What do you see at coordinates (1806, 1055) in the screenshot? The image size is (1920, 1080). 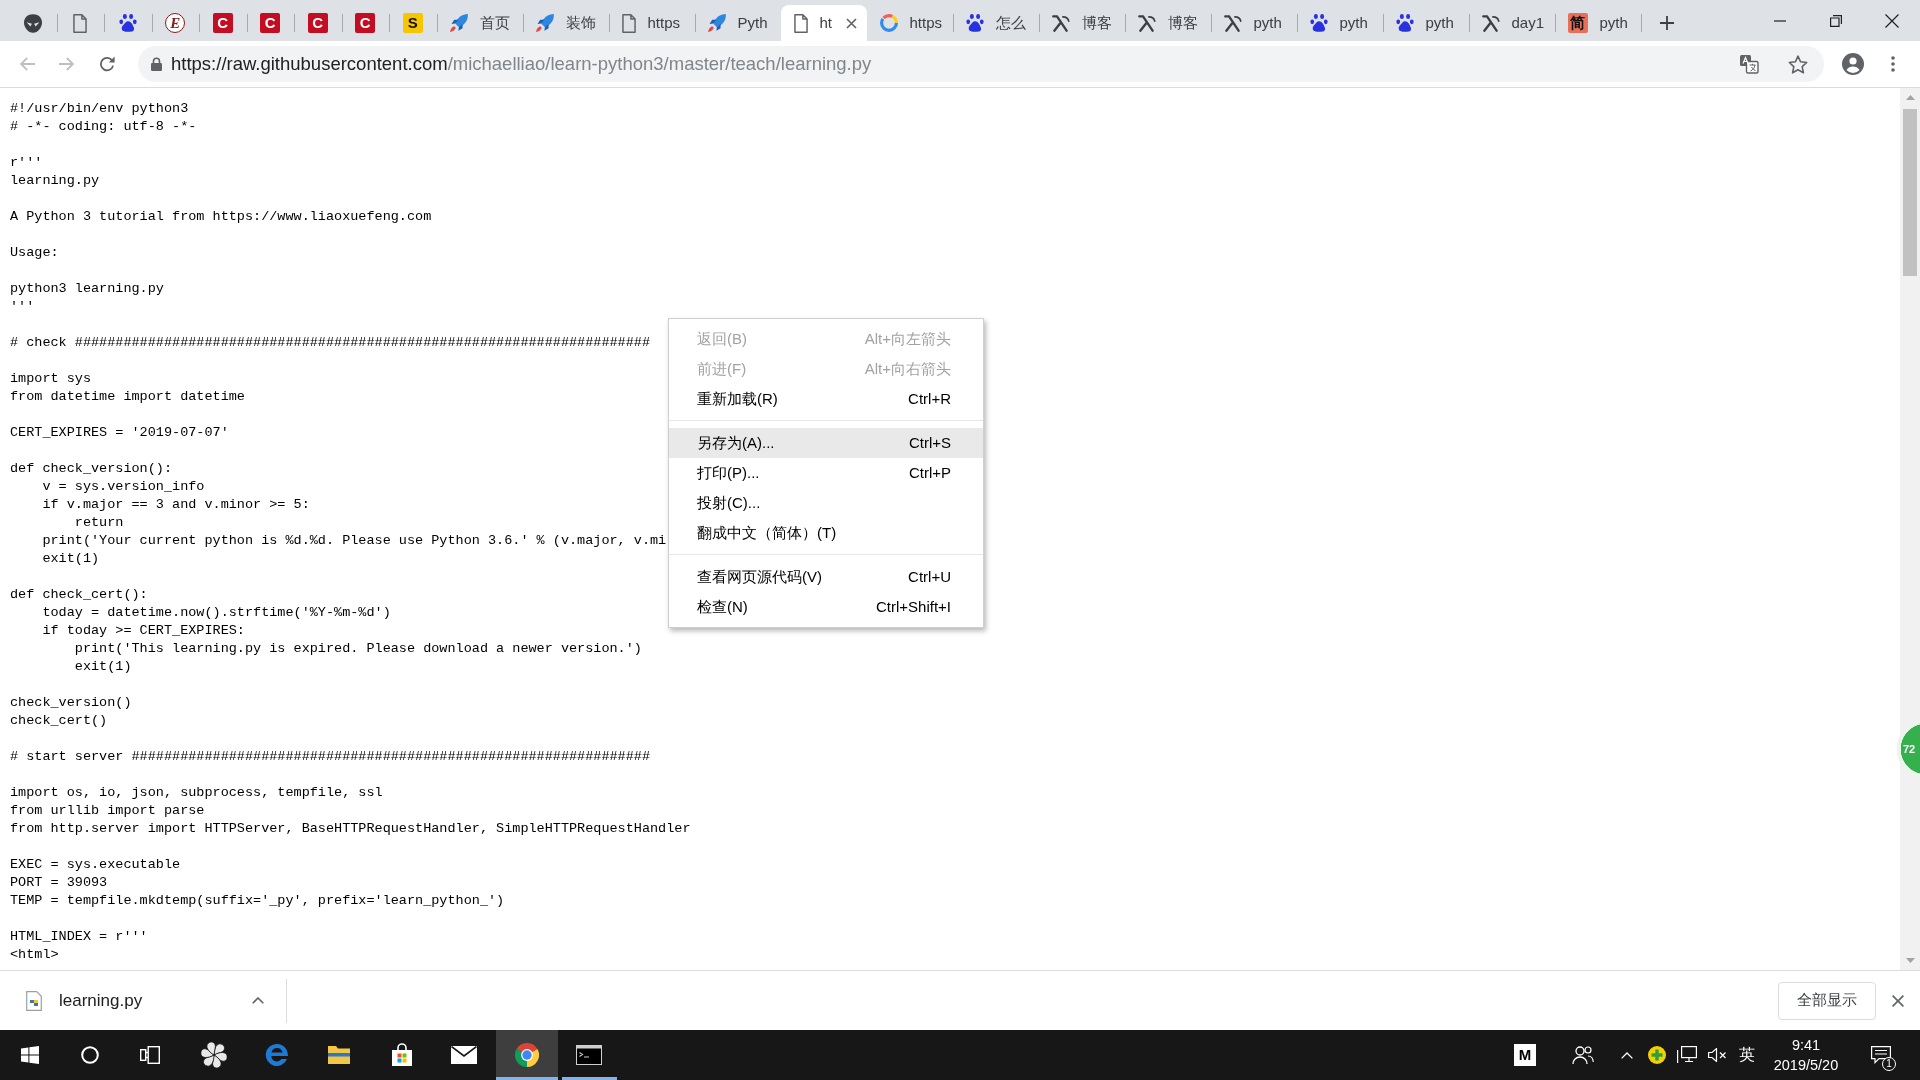 I see `clock-button: 9:41 2019/5/20` at bounding box center [1806, 1055].